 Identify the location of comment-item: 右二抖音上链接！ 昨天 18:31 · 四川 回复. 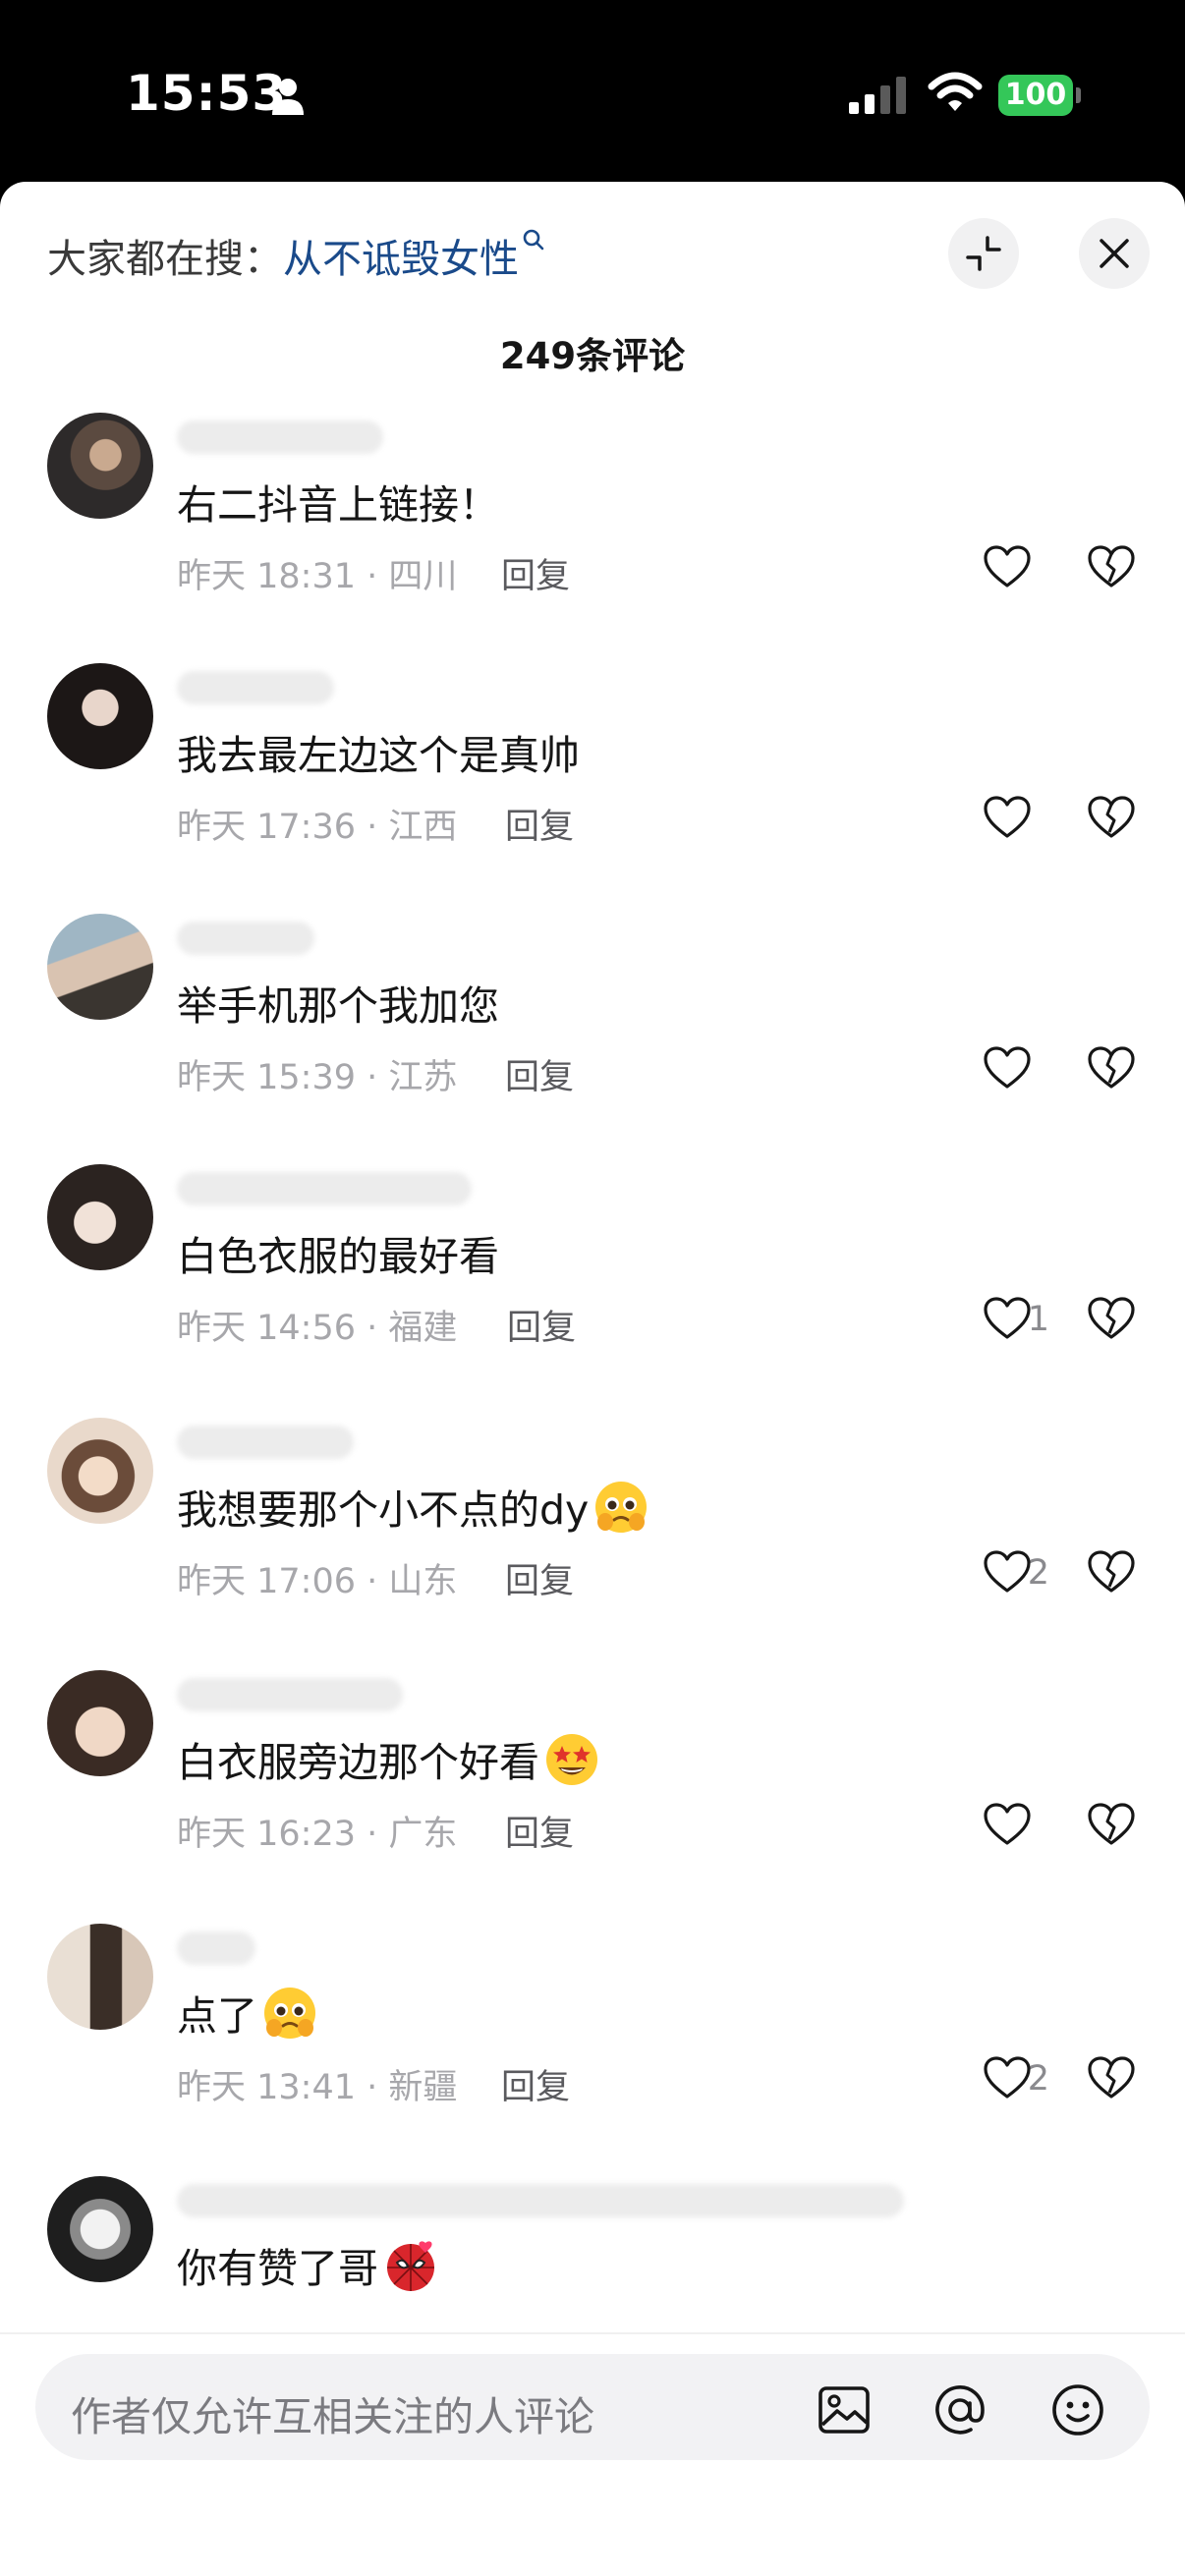
(592, 539).